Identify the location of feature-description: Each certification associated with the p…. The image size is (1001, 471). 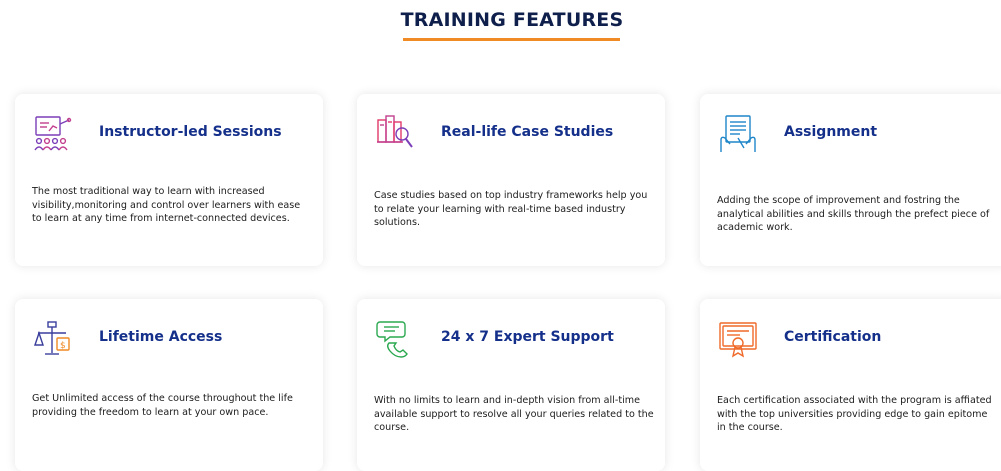
(854, 414).